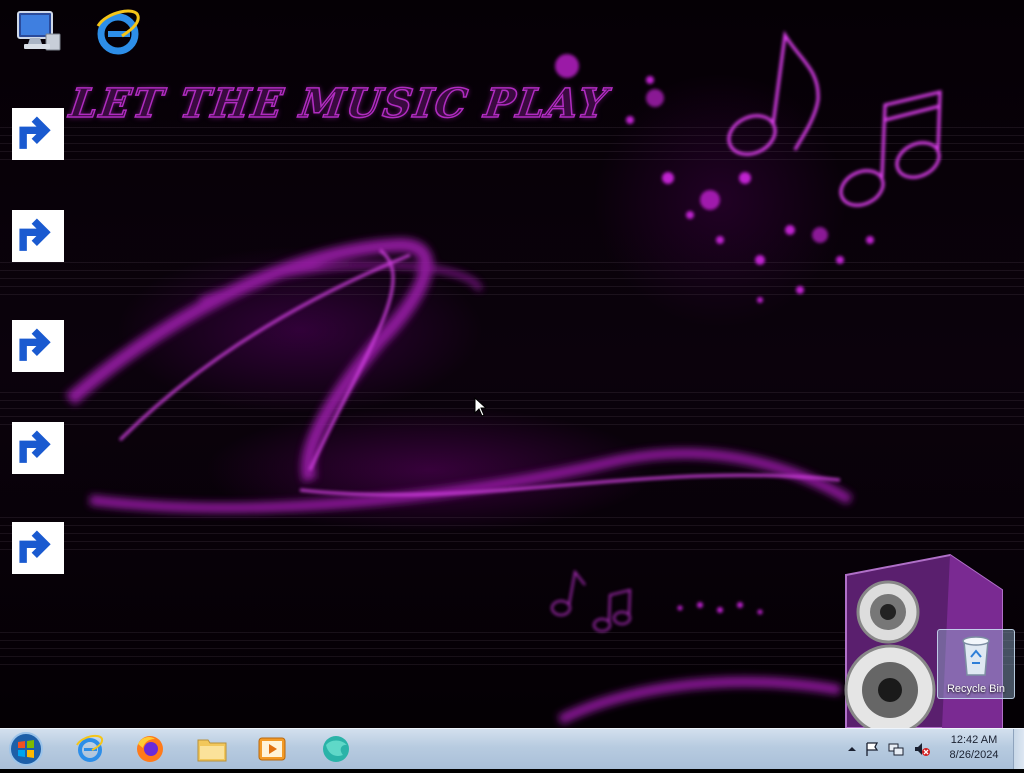 This screenshot has width=1024, height=773. What do you see at coordinates (852, 749) in the screenshot?
I see `show-hidden-icons-chevron-icon` at bounding box center [852, 749].